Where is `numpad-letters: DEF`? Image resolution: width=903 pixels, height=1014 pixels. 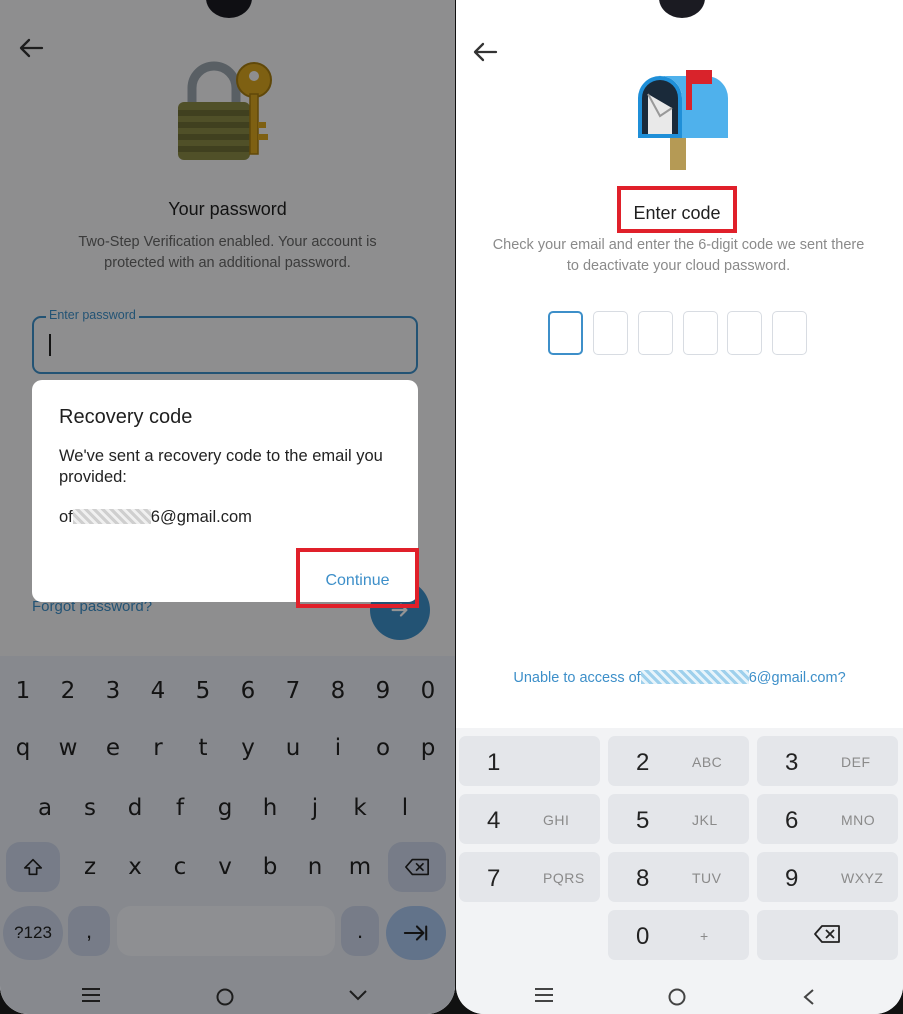
numpad-letters: DEF is located at coordinates (856, 762).